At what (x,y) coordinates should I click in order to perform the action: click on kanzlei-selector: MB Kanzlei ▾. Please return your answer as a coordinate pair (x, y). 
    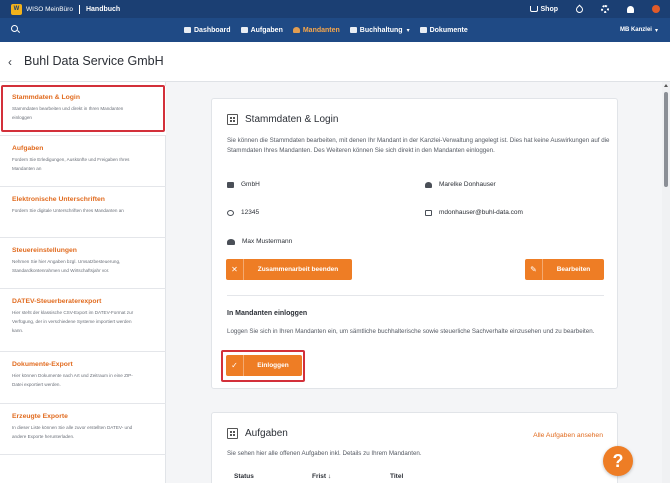
    Looking at the image, I should click on (639, 30).